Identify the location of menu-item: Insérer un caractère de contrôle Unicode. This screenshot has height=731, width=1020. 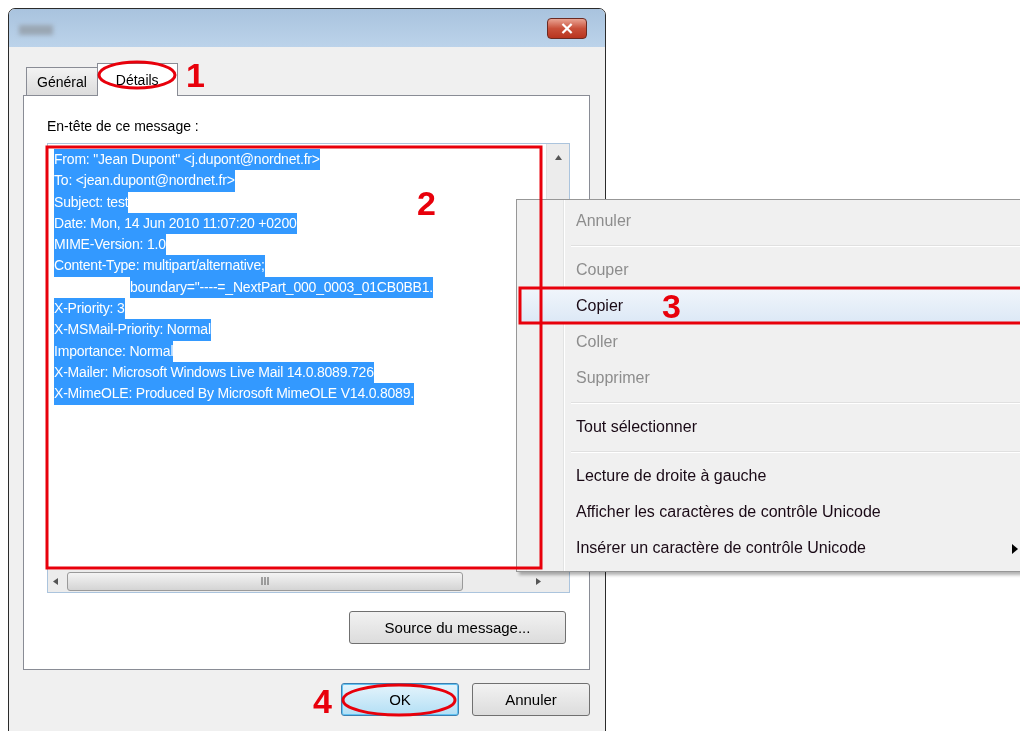
(769, 548).